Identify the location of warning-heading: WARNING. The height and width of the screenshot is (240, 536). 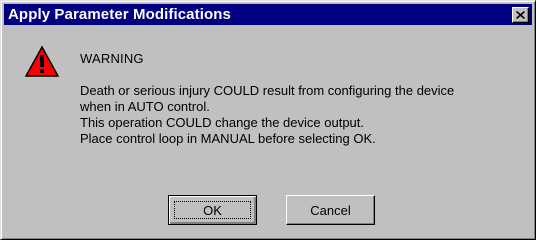
(112, 58).